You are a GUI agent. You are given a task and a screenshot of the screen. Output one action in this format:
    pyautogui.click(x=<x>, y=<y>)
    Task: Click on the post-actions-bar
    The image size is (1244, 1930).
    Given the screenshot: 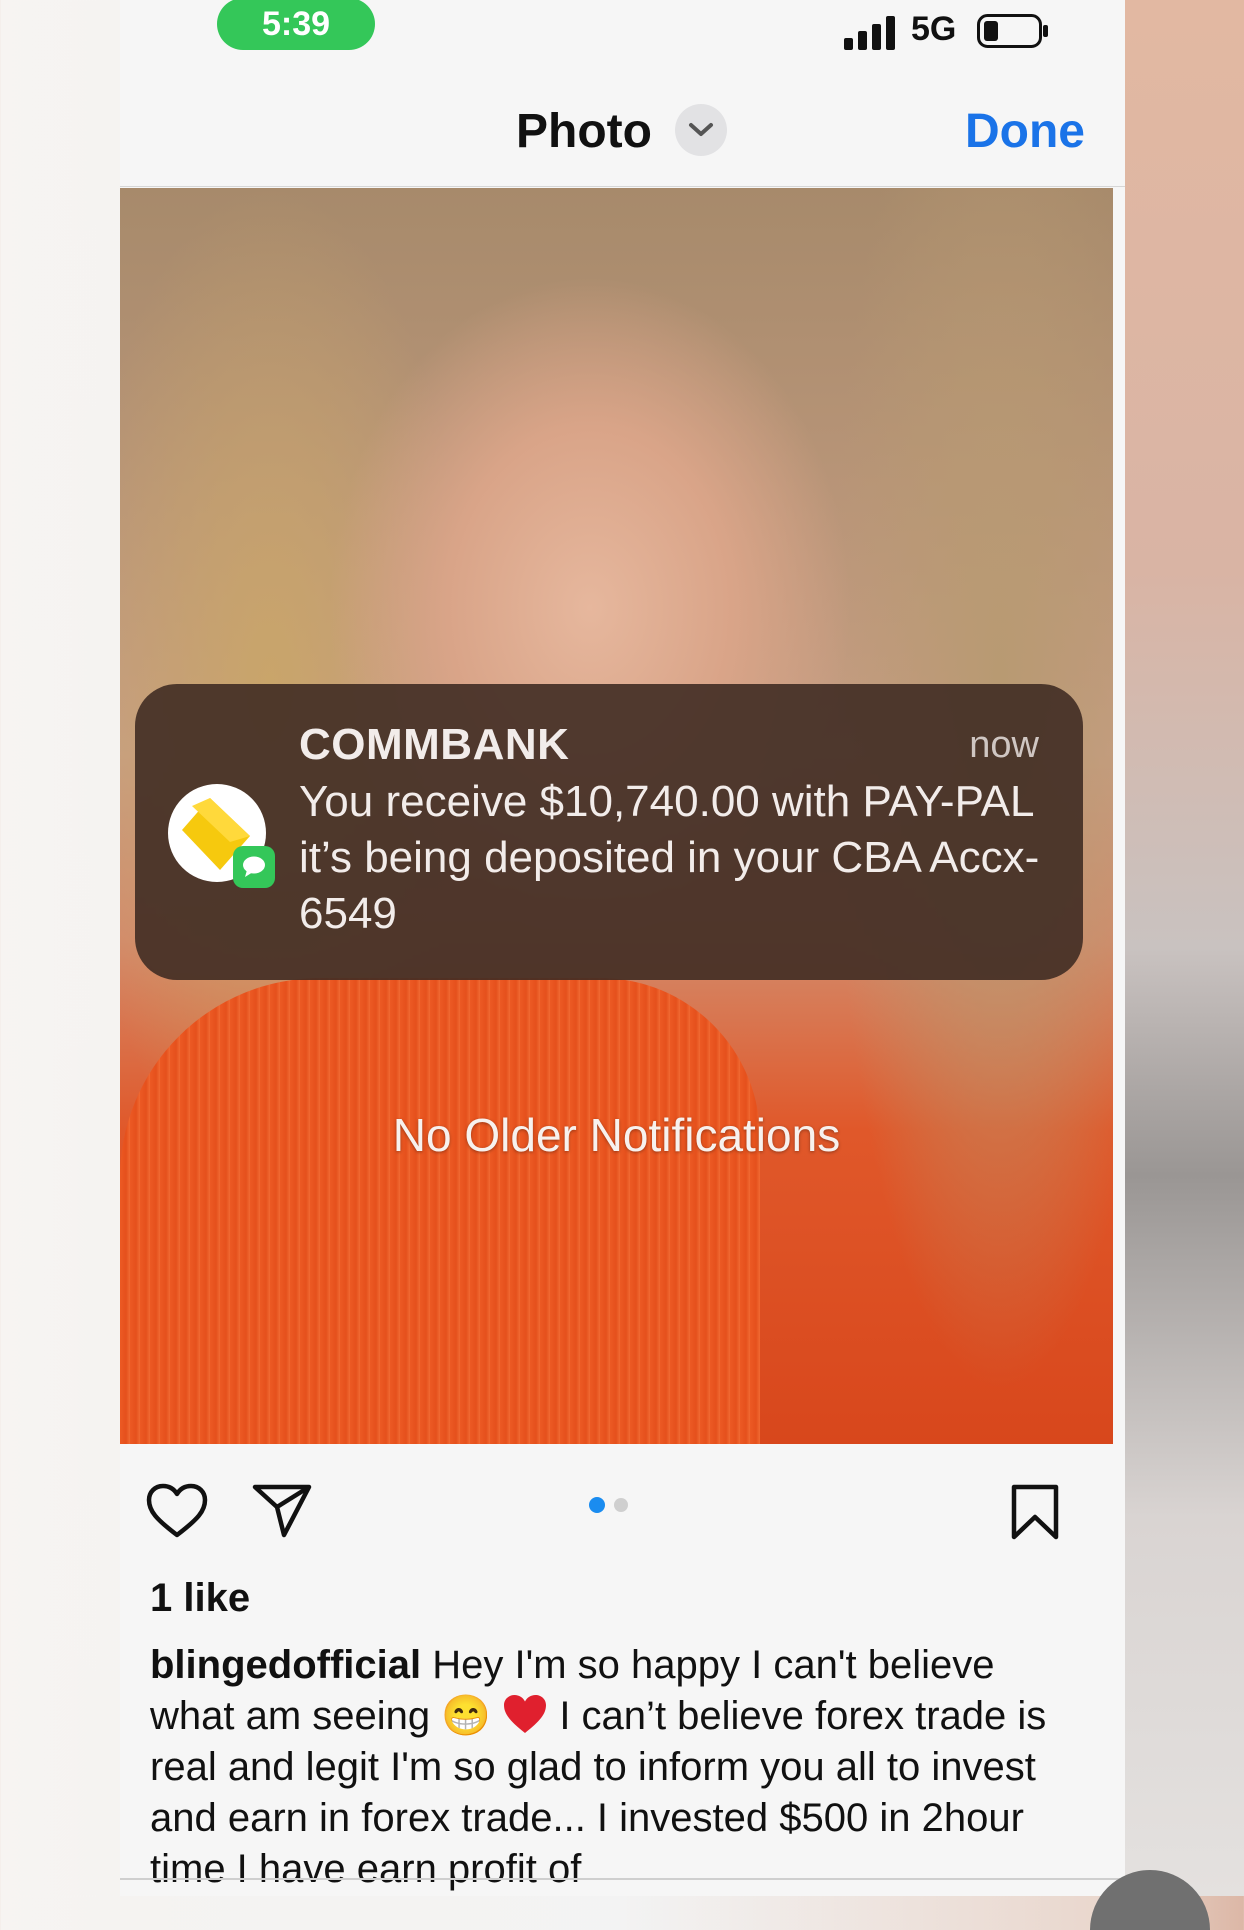 What is the action you would take?
    pyautogui.click(x=622, y=1510)
    